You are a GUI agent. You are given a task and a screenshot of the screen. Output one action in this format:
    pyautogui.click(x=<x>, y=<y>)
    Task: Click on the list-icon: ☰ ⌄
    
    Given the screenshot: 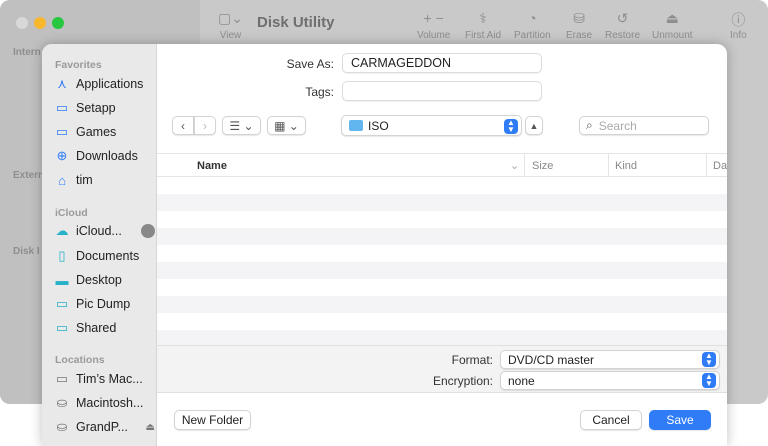 What is the action you would take?
    pyautogui.click(x=241, y=125)
    